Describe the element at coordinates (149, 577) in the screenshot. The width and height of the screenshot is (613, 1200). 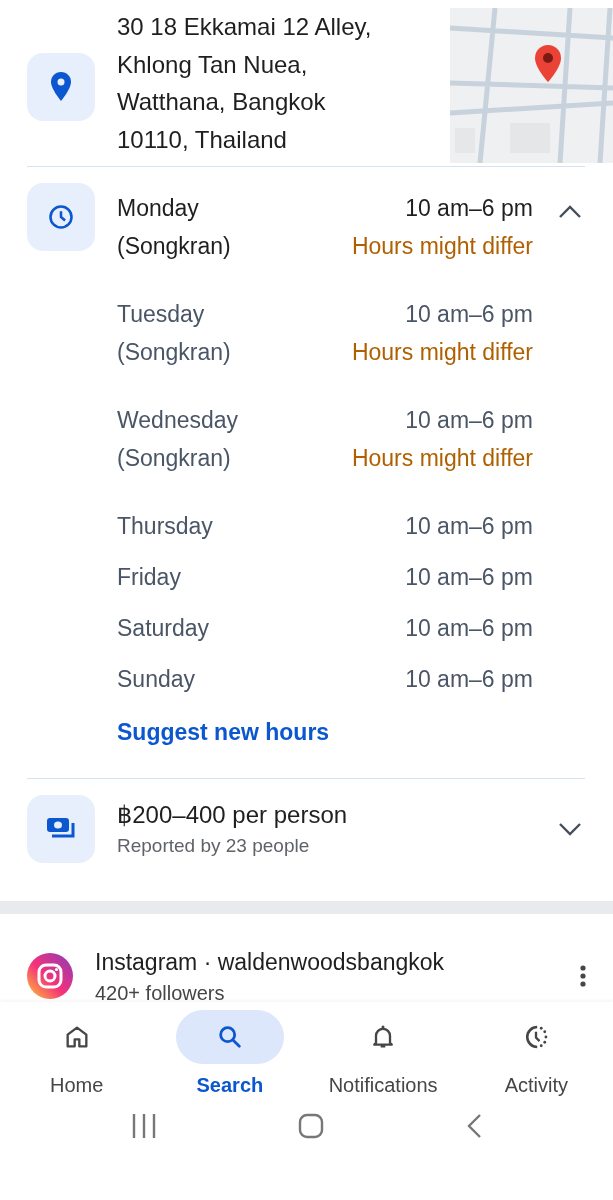
I see `day-name: Friday` at that location.